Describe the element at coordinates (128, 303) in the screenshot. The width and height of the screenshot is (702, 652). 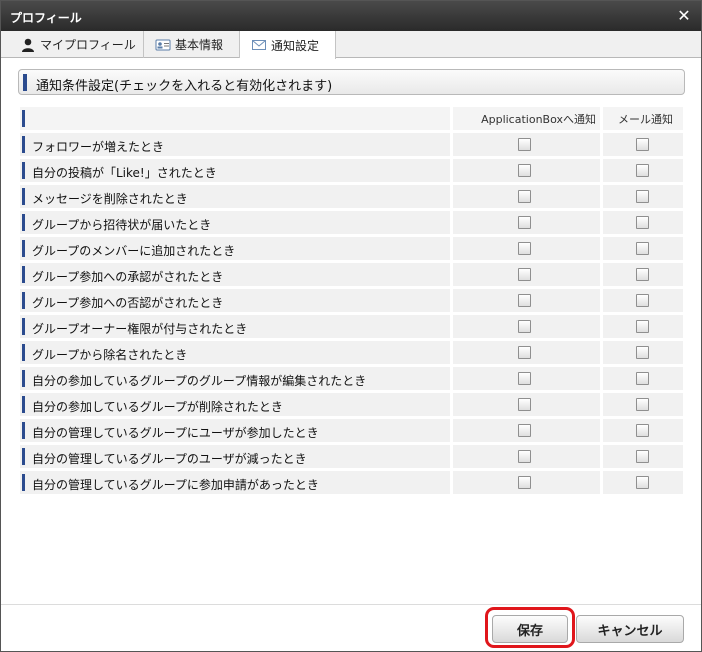
I see `row-label: グループ参加への否認がされたとき` at that location.